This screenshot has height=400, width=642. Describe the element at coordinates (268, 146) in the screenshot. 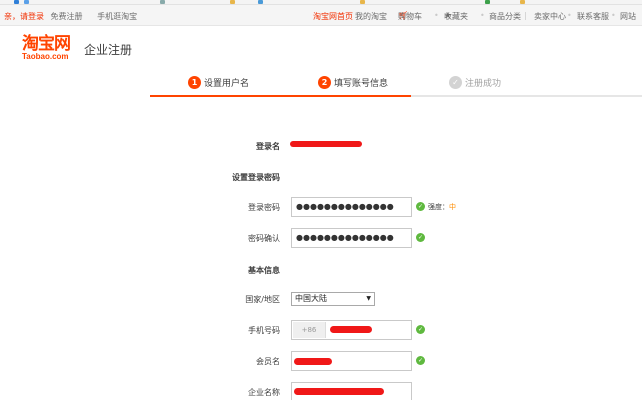

I see `login-name-label: 登录名` at that location.